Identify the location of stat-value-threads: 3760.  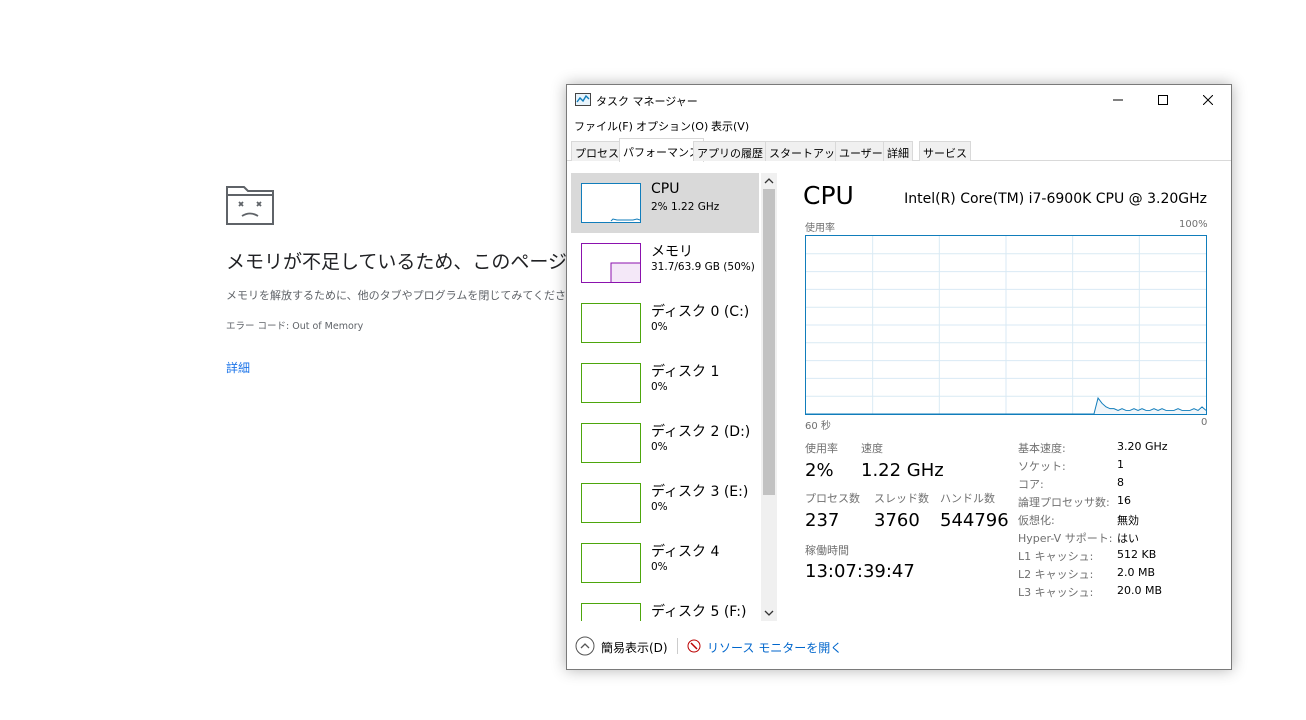
(897, 520).